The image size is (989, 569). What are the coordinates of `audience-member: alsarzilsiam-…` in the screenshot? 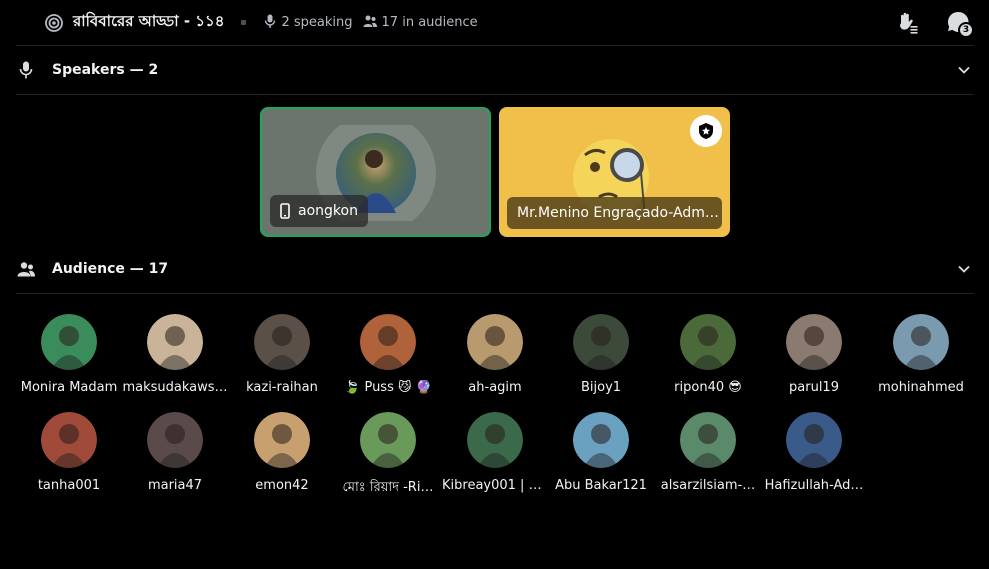 It's located at (708, 457).